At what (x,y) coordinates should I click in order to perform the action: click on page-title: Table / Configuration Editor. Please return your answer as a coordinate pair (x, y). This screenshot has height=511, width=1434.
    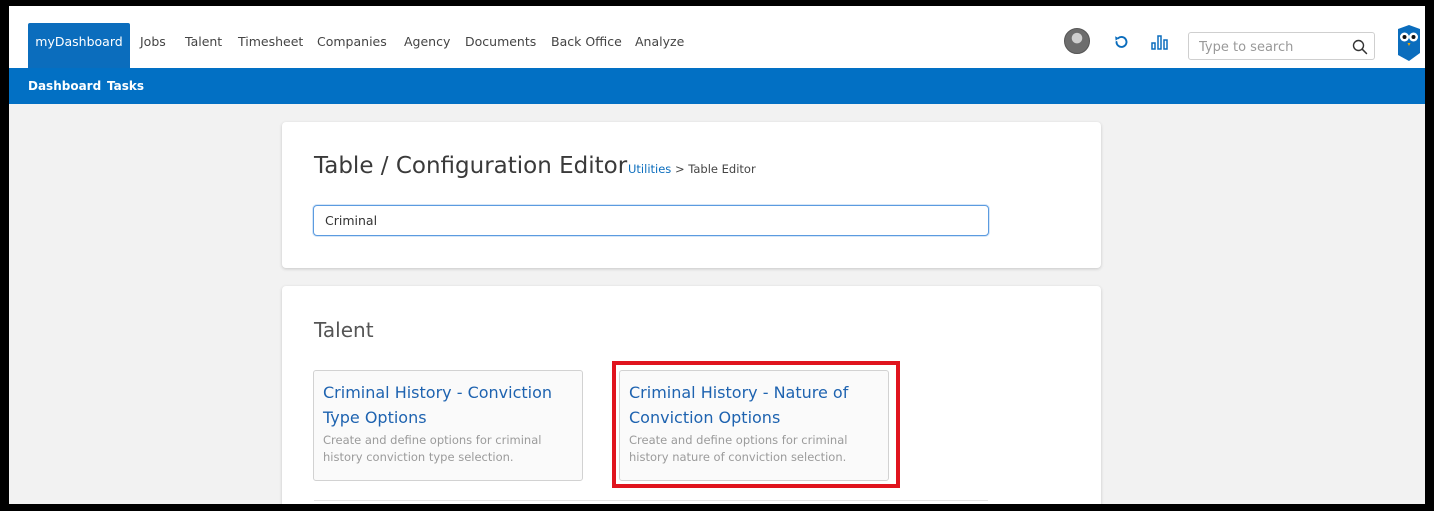
    Looking at the image, I should click on (471, 166).